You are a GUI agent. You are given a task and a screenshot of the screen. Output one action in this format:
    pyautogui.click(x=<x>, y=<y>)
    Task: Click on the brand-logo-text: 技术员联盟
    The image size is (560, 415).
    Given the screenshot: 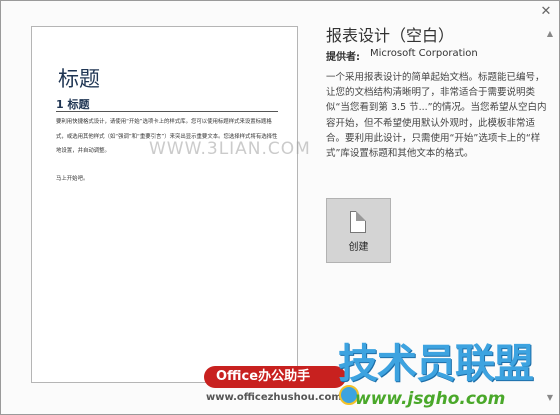 What is the action you would take?
    pyautogui.click(x=436, y=364)
    